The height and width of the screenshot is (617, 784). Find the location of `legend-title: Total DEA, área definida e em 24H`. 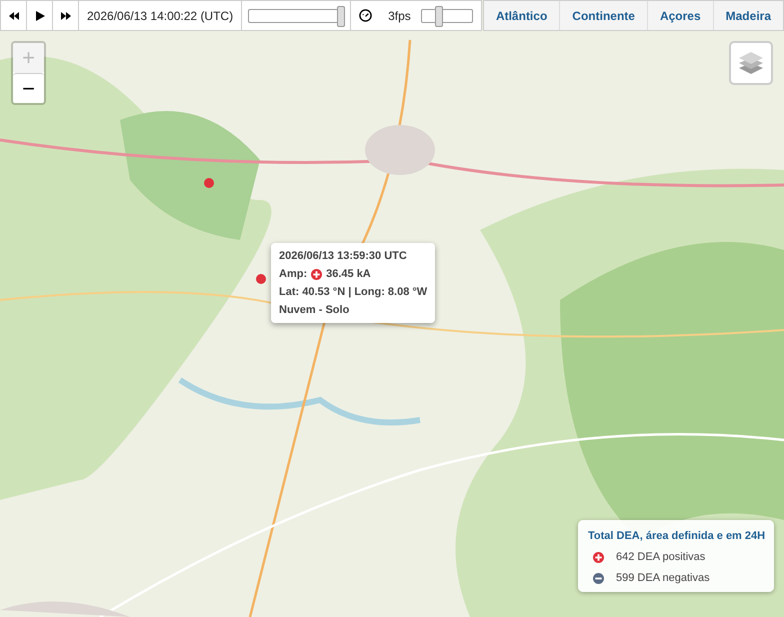

legend-title: Total DEA, área definida e em 24H is located at coordinates (677, 536).